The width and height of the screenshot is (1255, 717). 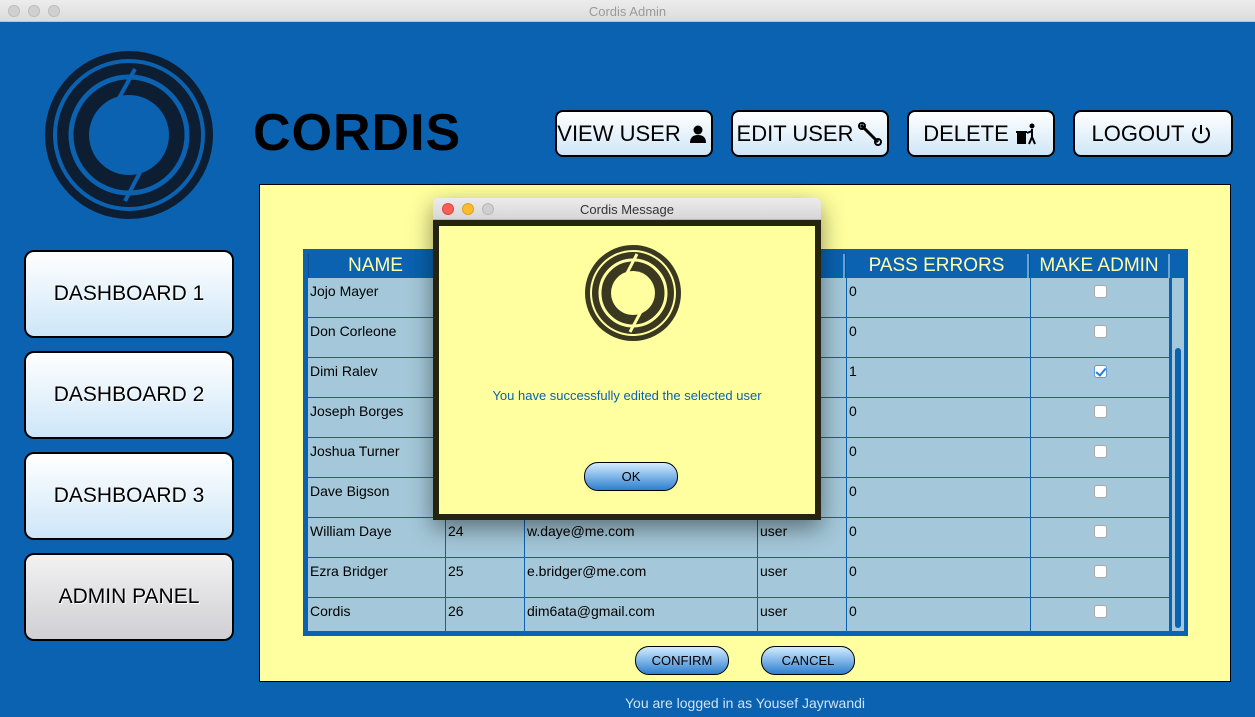 I want to click on view-user-button: VIEW USER, so click(x=634, y=133).